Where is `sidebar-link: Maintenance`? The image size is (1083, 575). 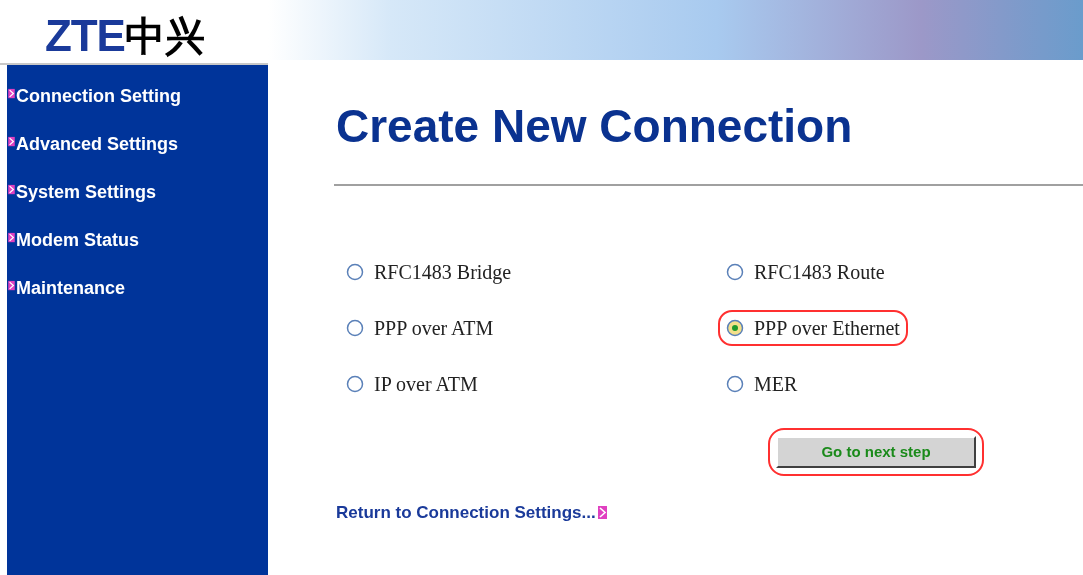
sidebar-link: Maintenance is located at coordinates (71, 288).